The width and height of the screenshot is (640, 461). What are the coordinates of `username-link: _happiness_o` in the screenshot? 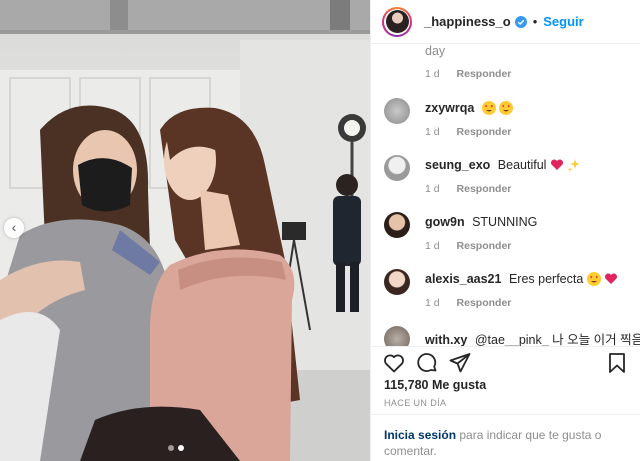 It's located at (467, 21).